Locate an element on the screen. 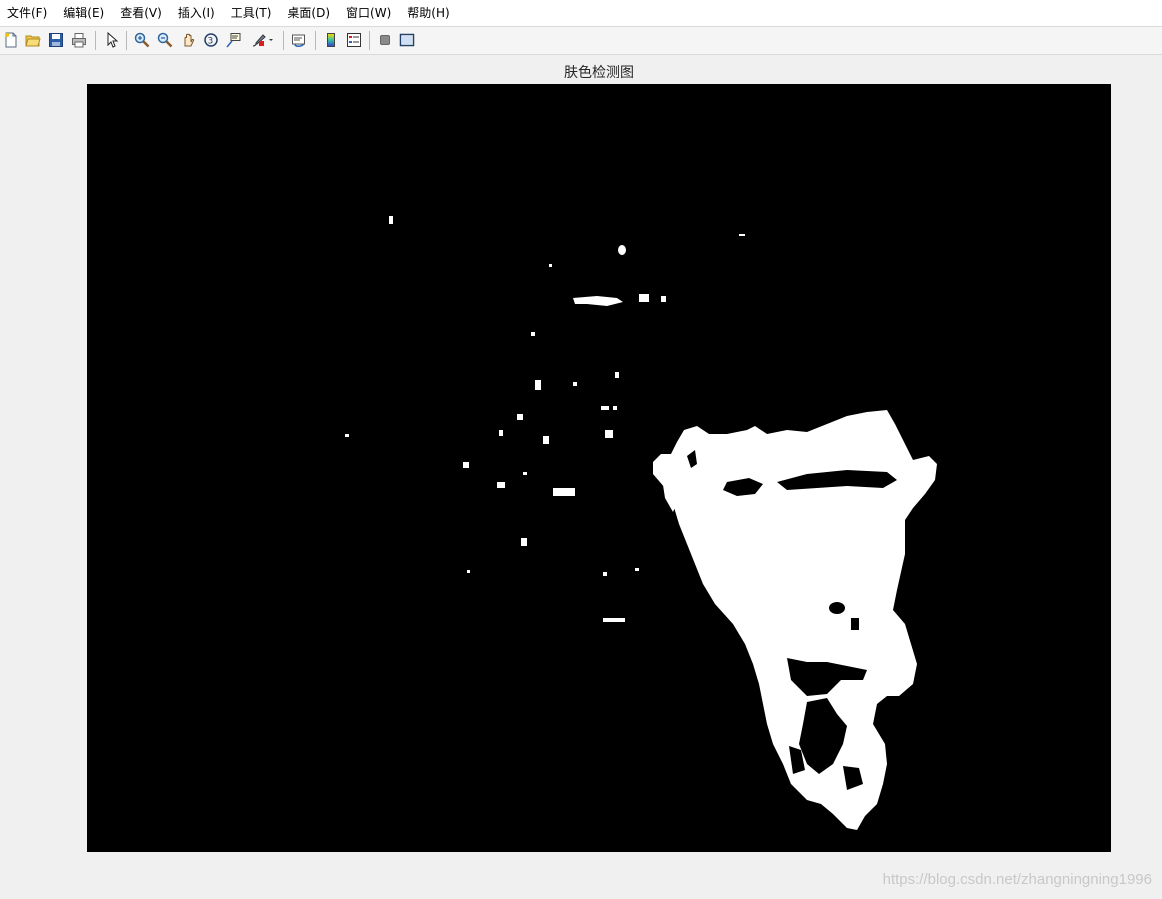 The width and height of the screenshot is (1162, 899). pan-hand-icon is located at coordinates (188, 40).